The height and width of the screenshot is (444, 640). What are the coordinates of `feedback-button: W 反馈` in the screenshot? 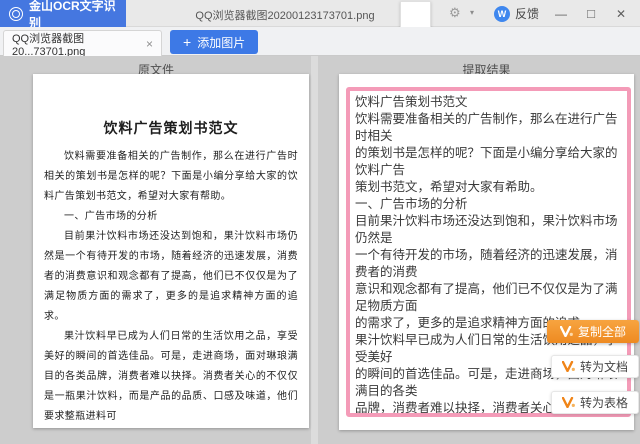 It's located at (516, 13).